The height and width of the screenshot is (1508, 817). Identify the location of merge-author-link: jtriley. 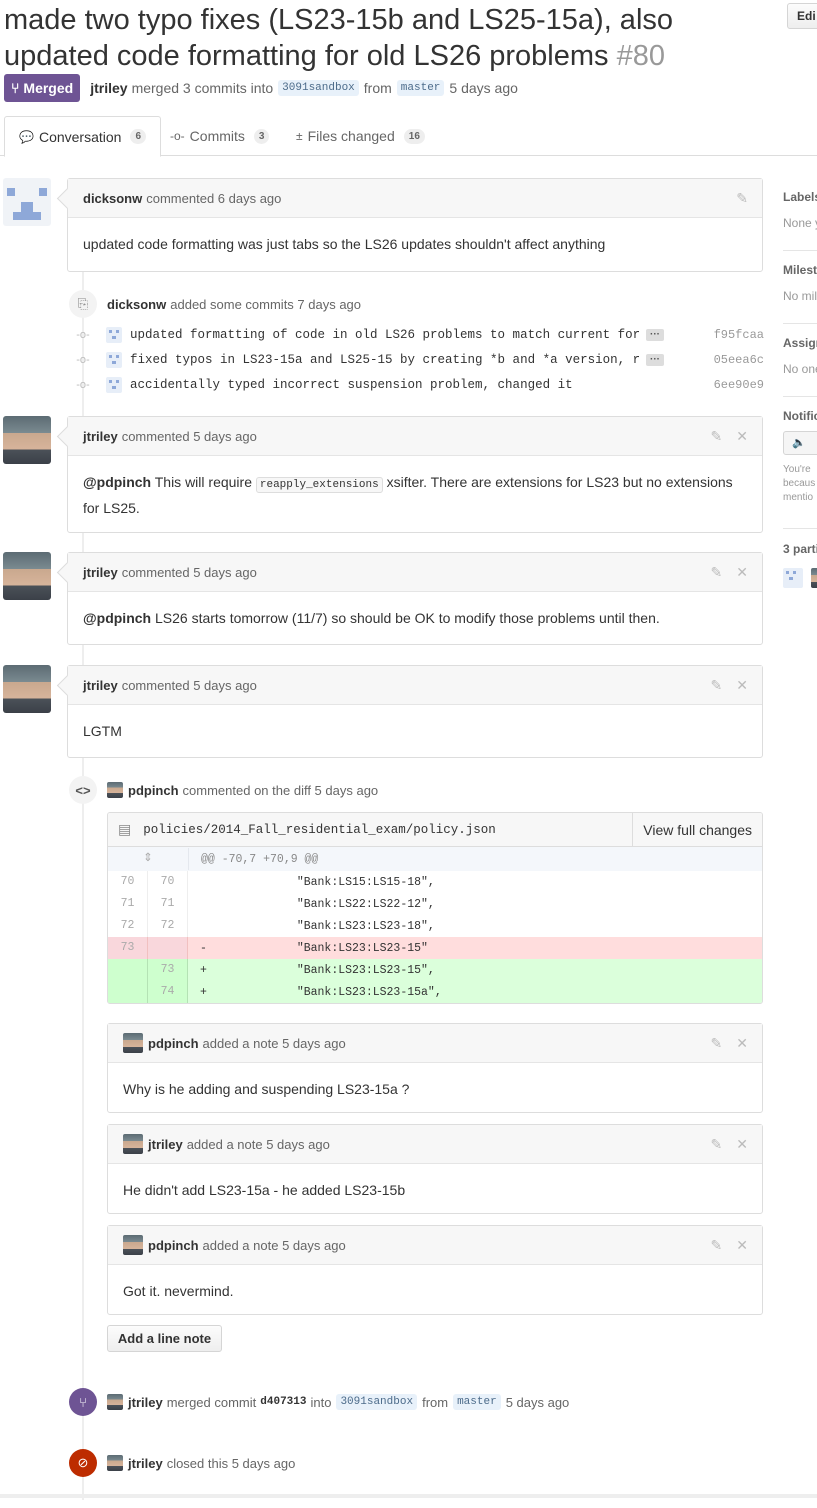
(108, 88).